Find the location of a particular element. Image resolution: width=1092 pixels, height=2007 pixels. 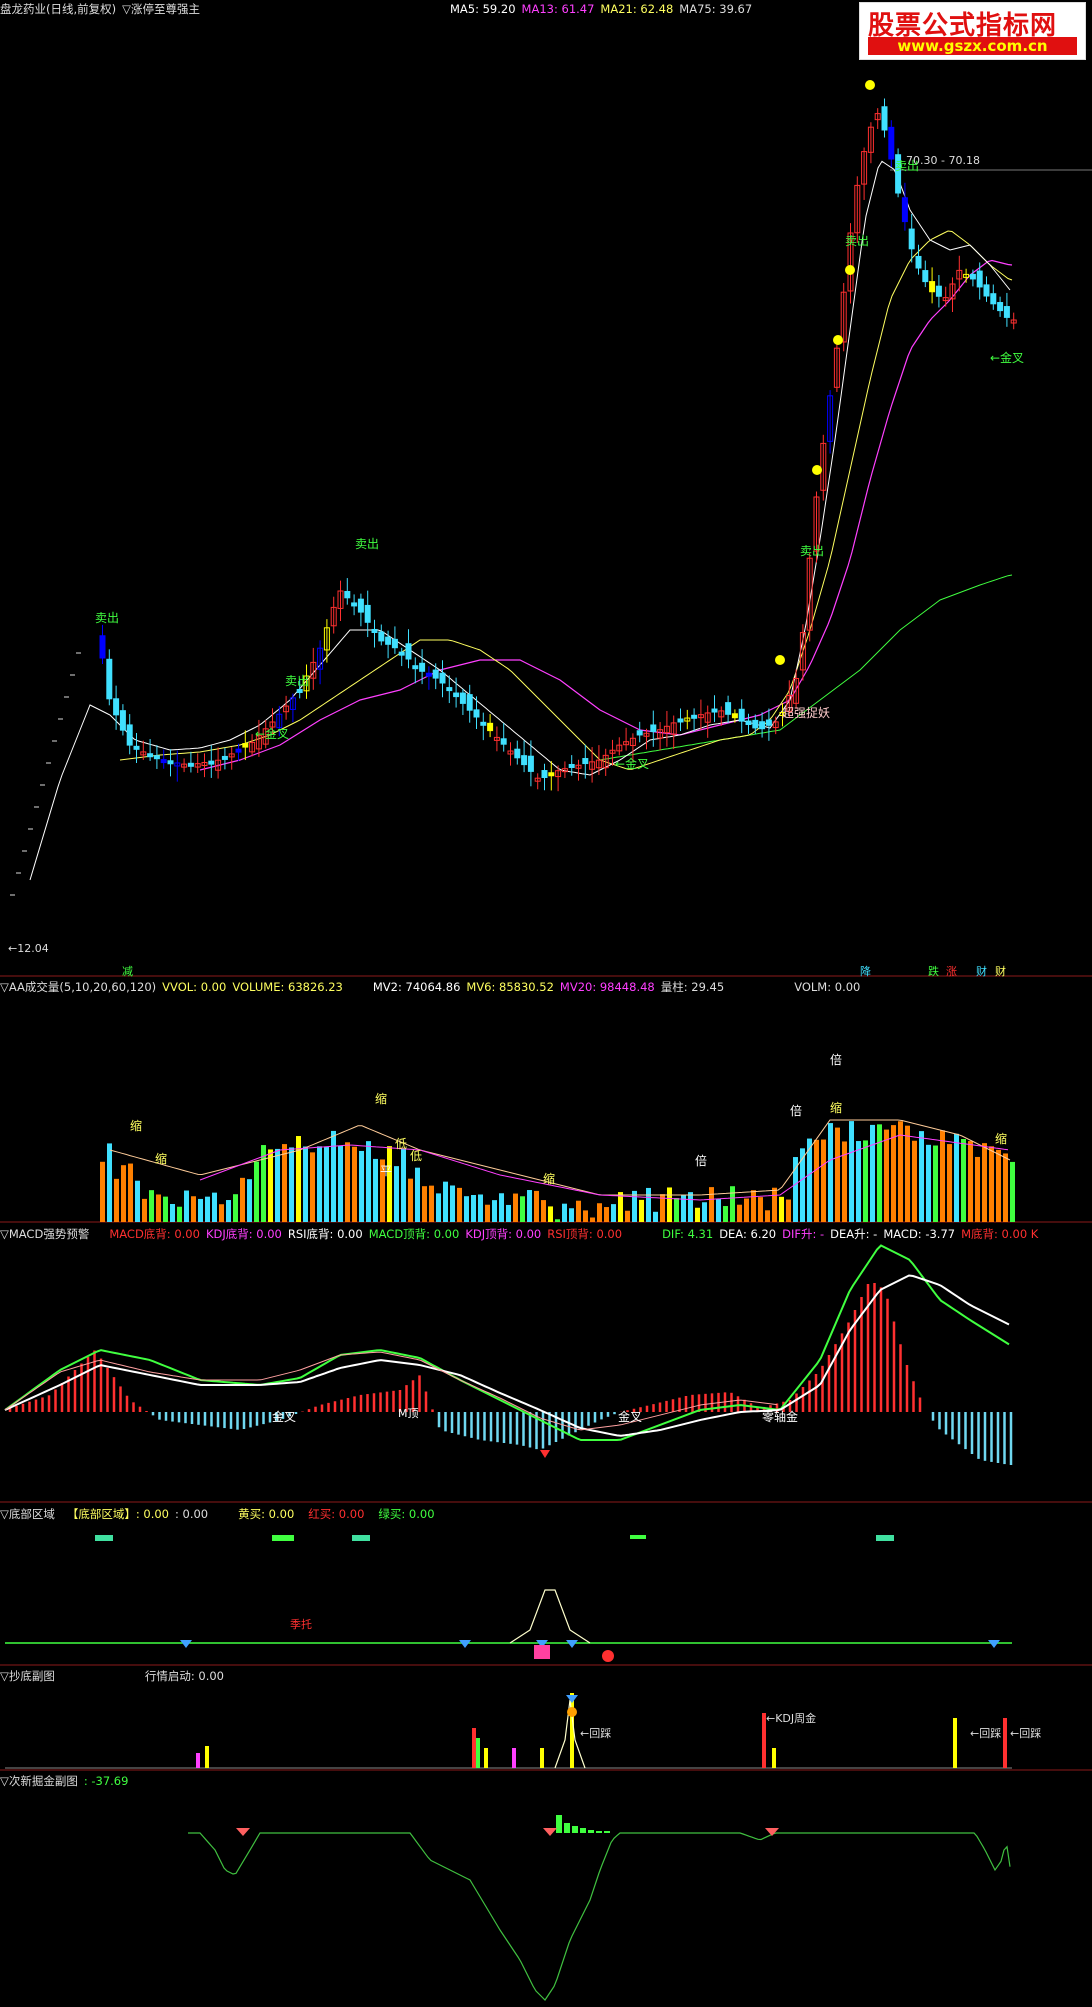

start-value: 行情启动: 0.00 is located at coordinates (184, 1676).